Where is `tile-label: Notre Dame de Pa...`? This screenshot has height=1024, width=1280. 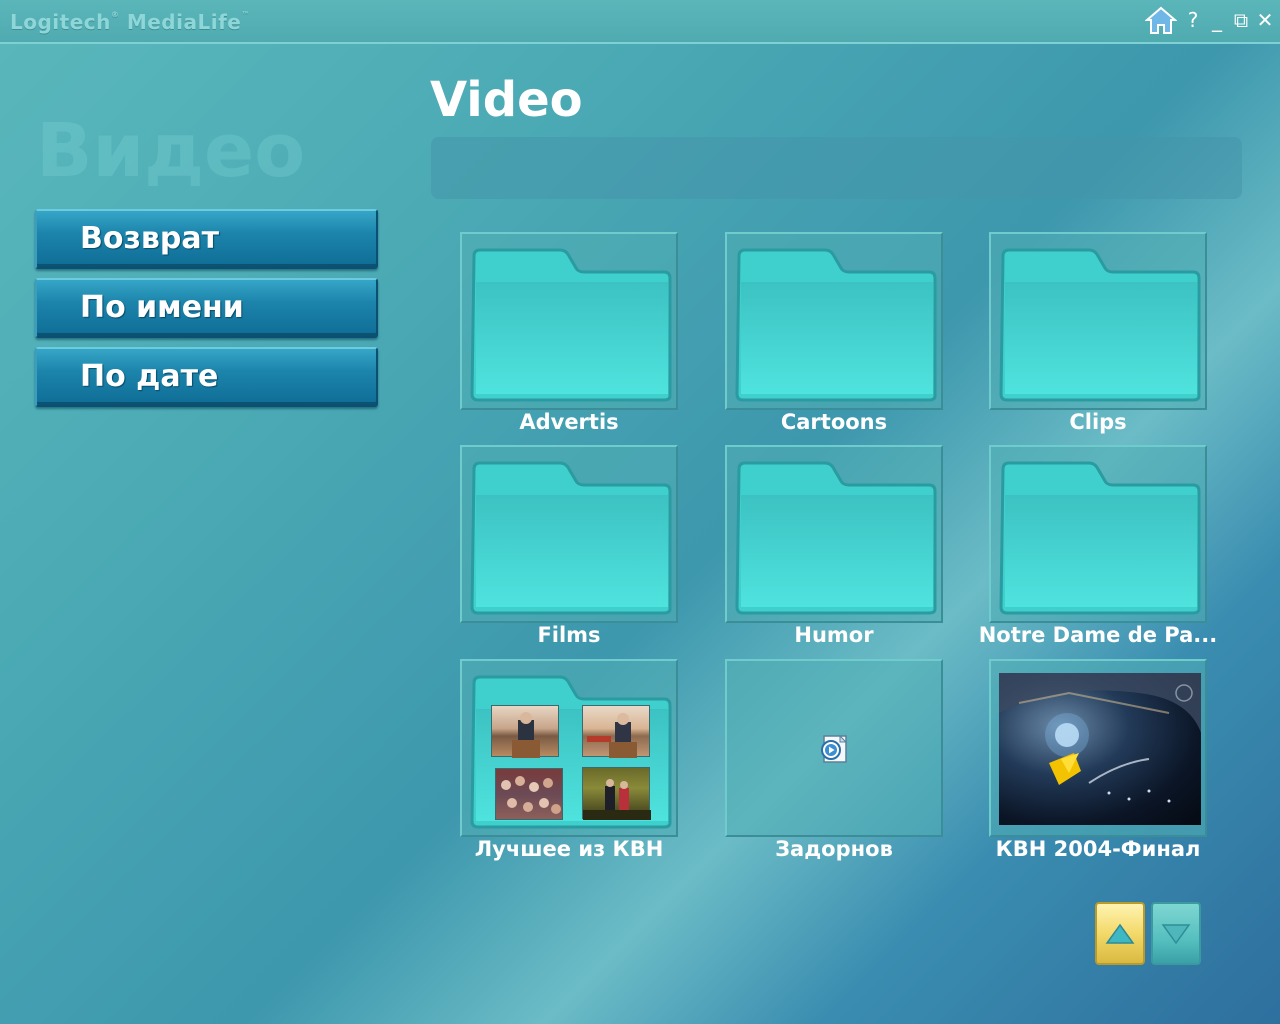 tile-label: Notre Dame de Pa... is located at coordinates (1098, 635).